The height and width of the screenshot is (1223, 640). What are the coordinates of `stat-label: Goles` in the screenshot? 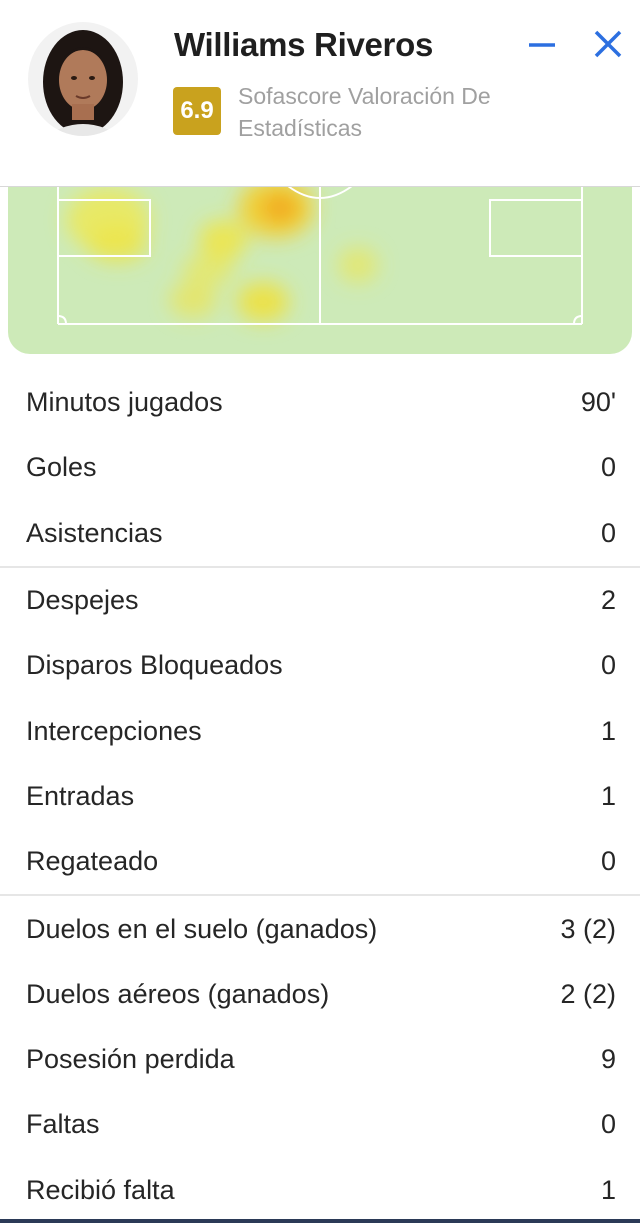 It's located at (61, 467).